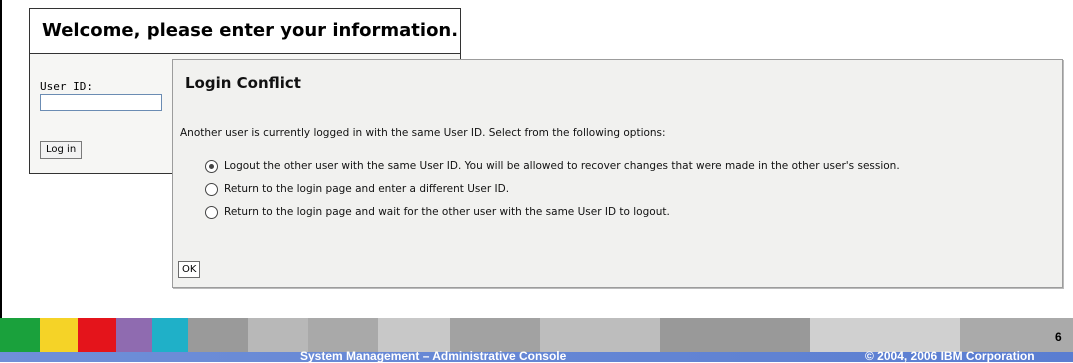 Image resolution: width=1073 pixels, height=363 pixels. What do you see at coordinates (1058, 337) in the screenshot?
I see `page-number: 6` at bounding box center [1058, 337].